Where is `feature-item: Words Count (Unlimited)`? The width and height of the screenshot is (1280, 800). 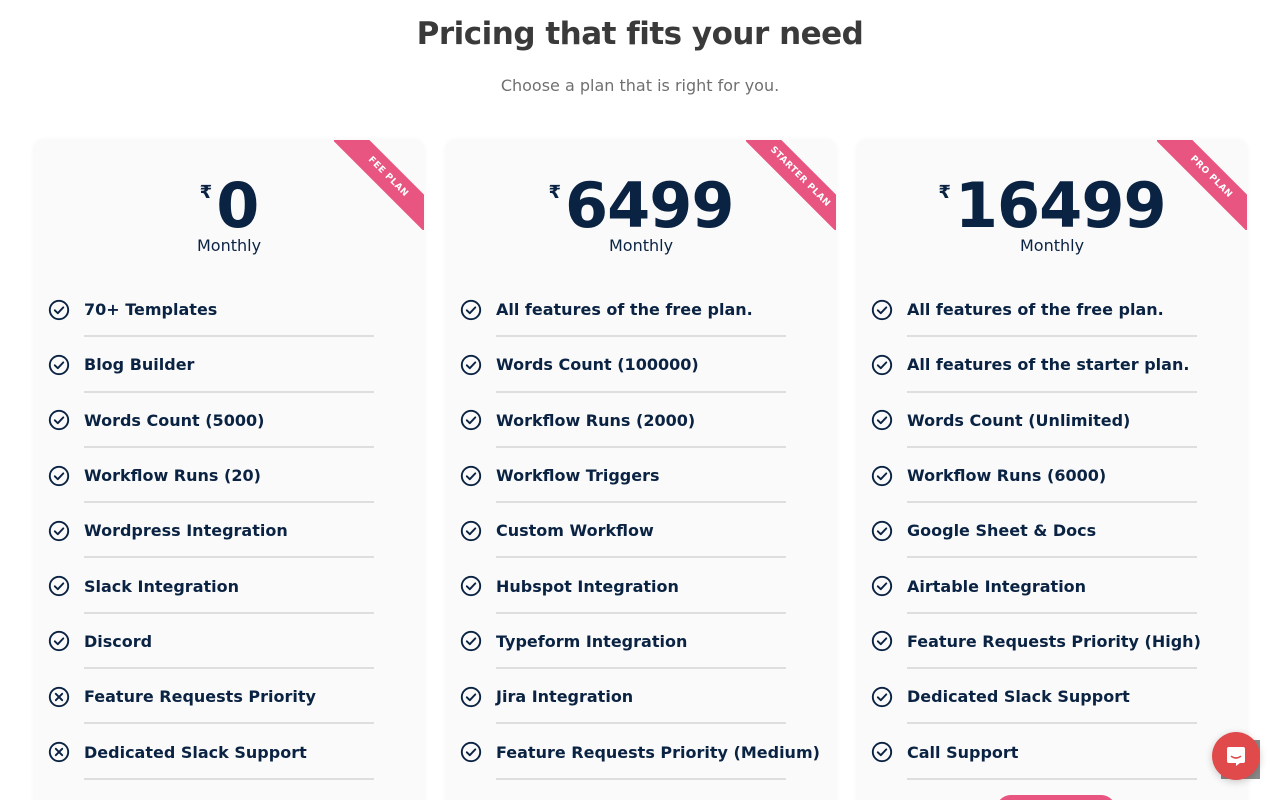
feature-item: Words Count (Unlimited) is located at coordinates (1034, 421).